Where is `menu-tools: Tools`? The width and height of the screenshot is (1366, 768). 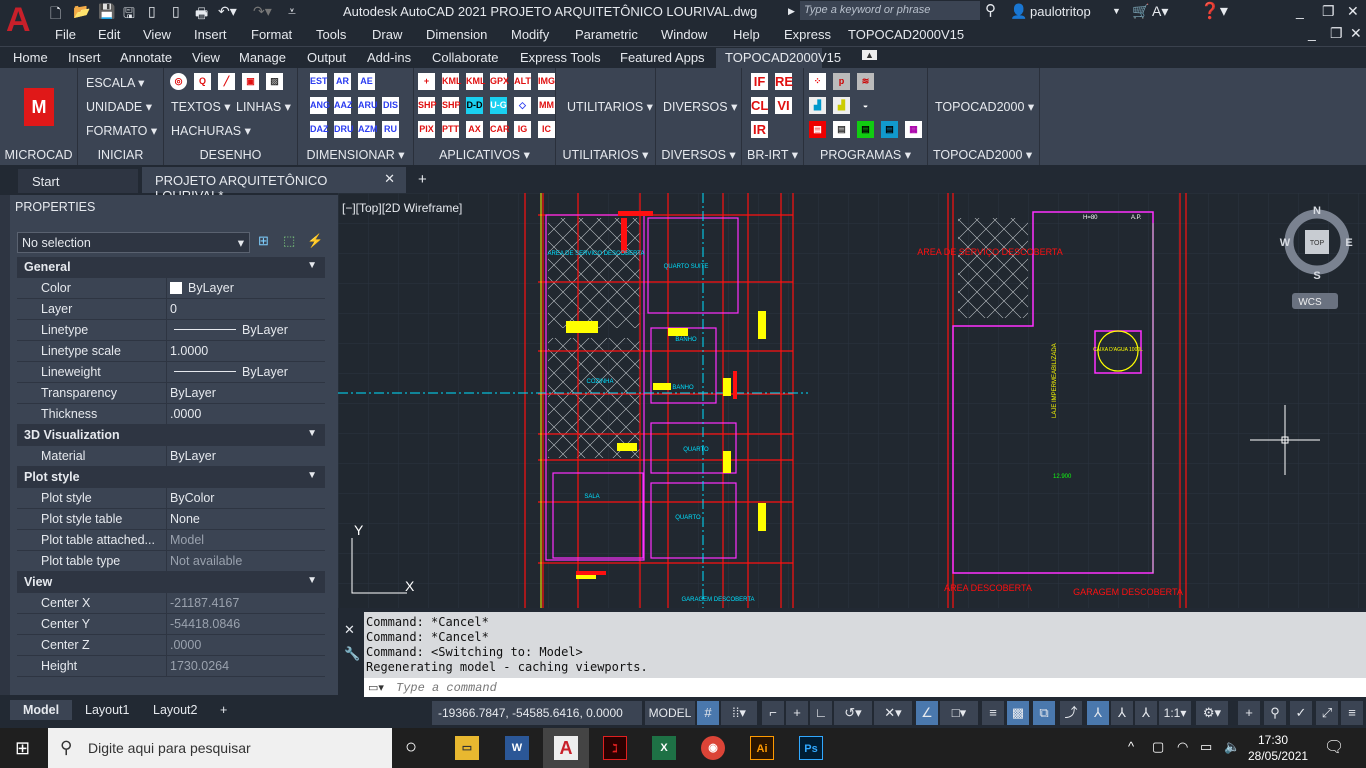 menu-tools: Tools is located at coordinates (331, 34).